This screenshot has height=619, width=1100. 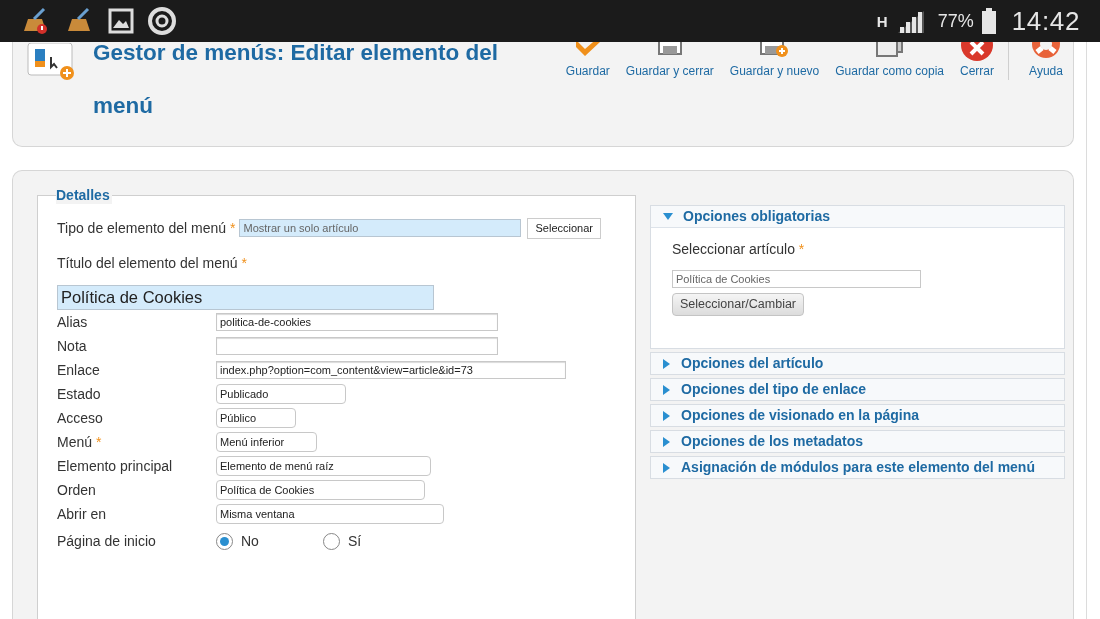 I want to click on panel-header: Opciones del artículo, so click(x=857, y=363).